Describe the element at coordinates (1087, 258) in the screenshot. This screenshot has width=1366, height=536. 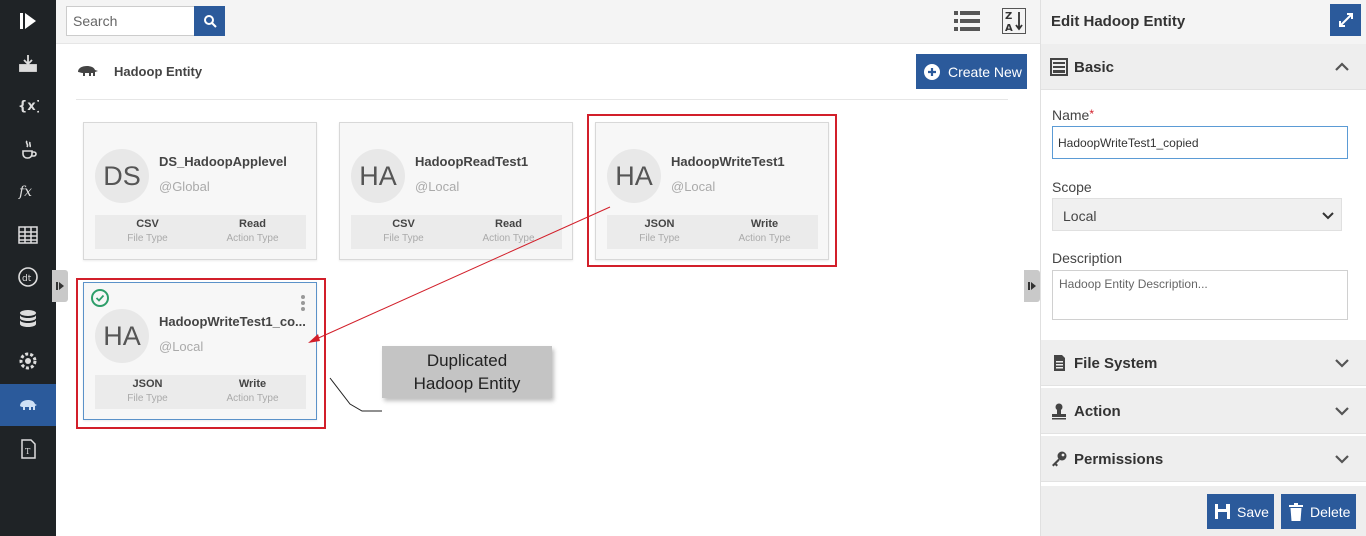
I see `description-field-label: Description` at that location.